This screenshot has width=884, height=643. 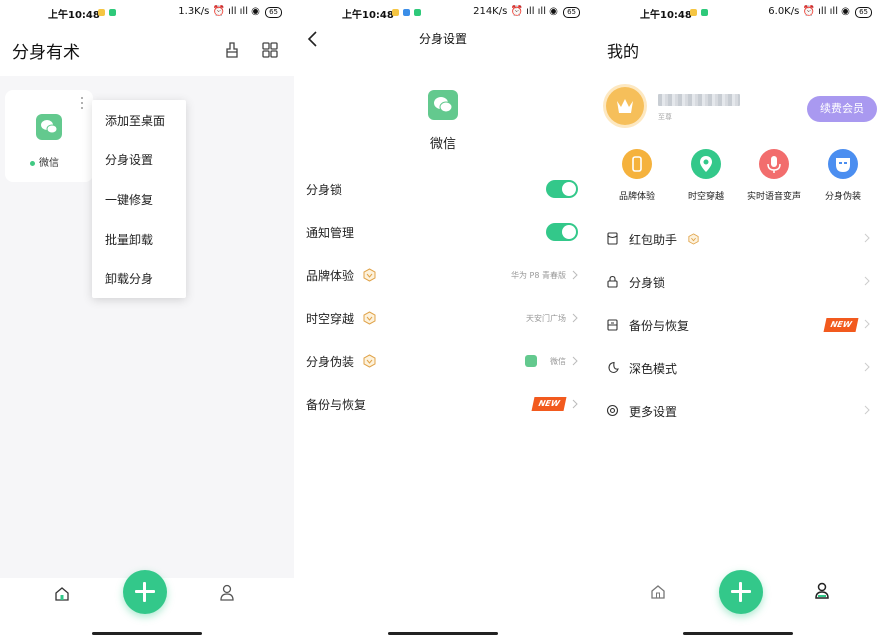 What do you see at coordinates (636, 197) in the screenshot?
I see `feature-brand-label: 品牌体验` at bounding box center [636, 197].